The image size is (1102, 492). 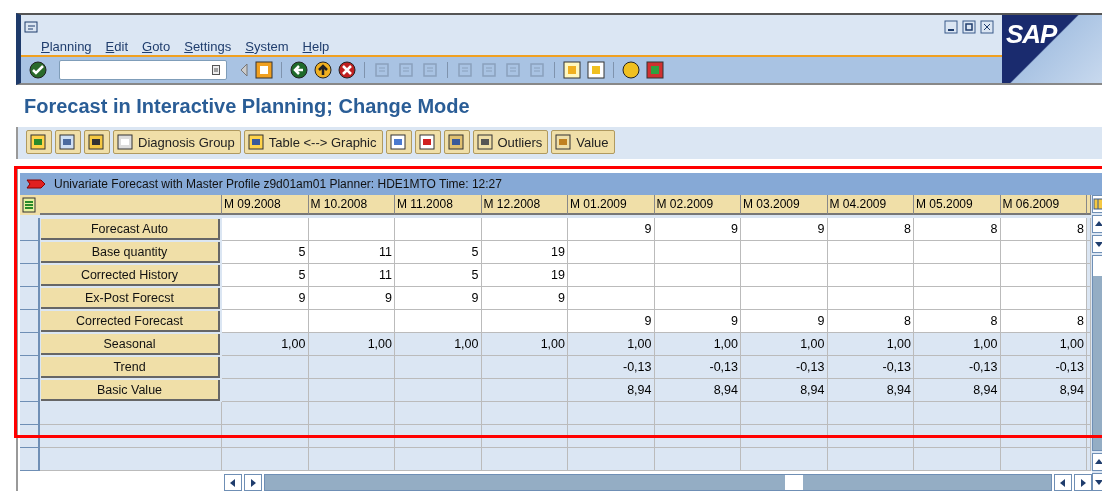 What do you see at coordinates (438, 205) in the screenshot?
I see `column-header: M 11.2008` at bounding box center [438, 205].